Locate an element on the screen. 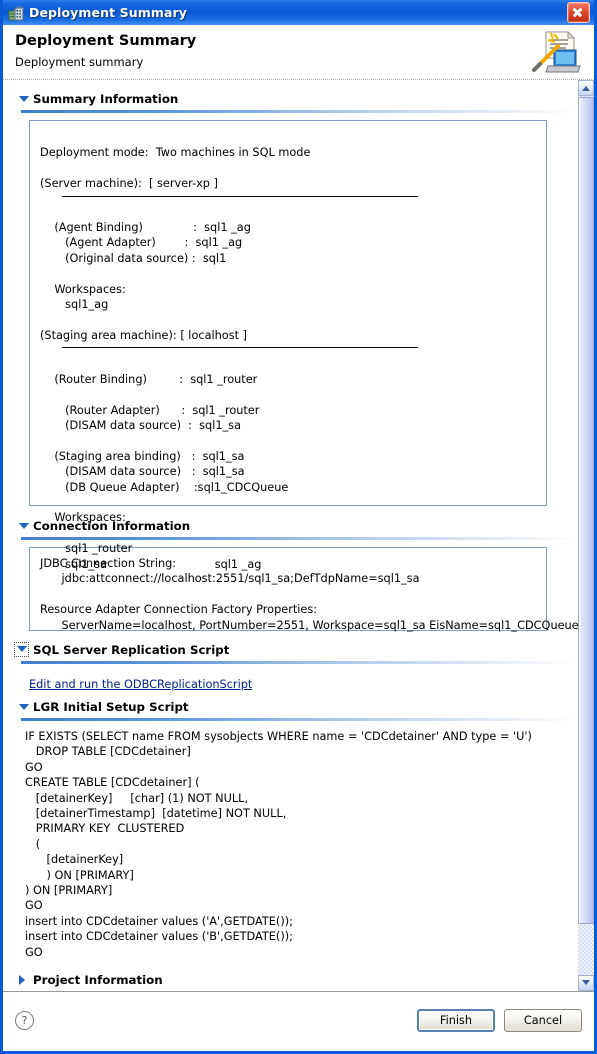 The image size is (597, 1054). finish-button: Finish is located at coordinates (456, 1020).